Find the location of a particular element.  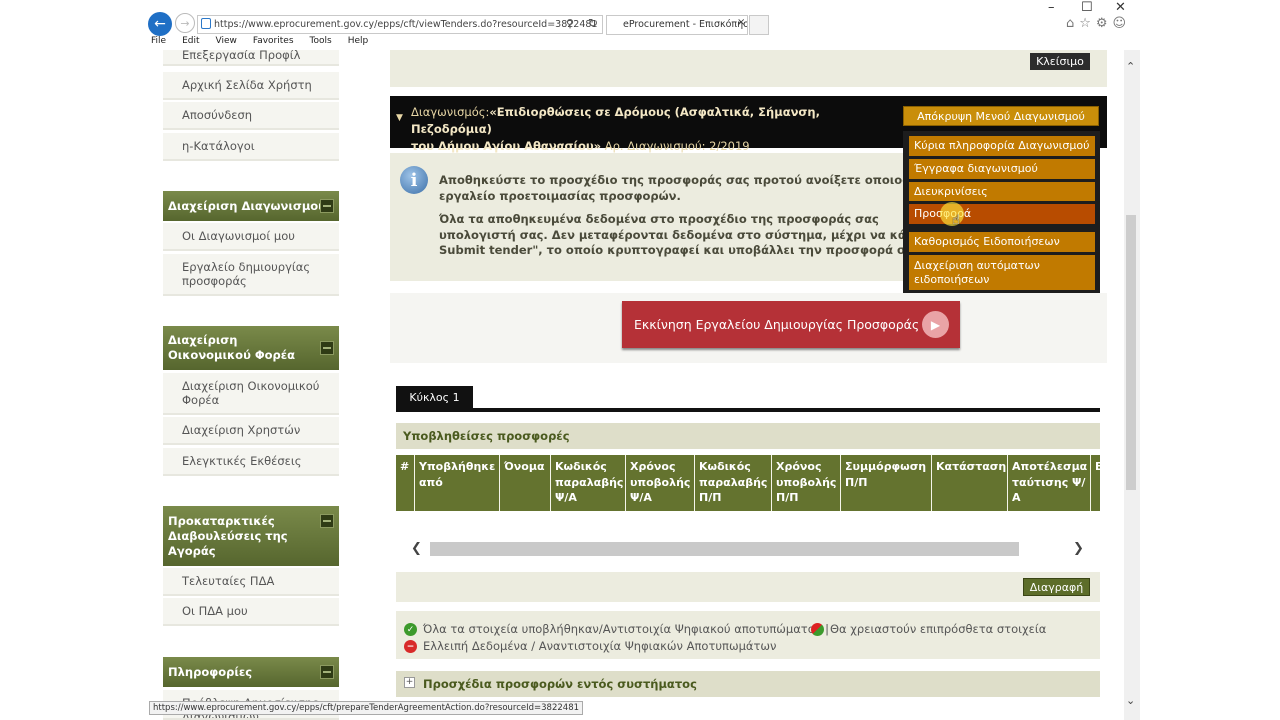

sidebar-item-edit-profile: Επεξεργασία Προφίλ is located at coordinates (251, 58).